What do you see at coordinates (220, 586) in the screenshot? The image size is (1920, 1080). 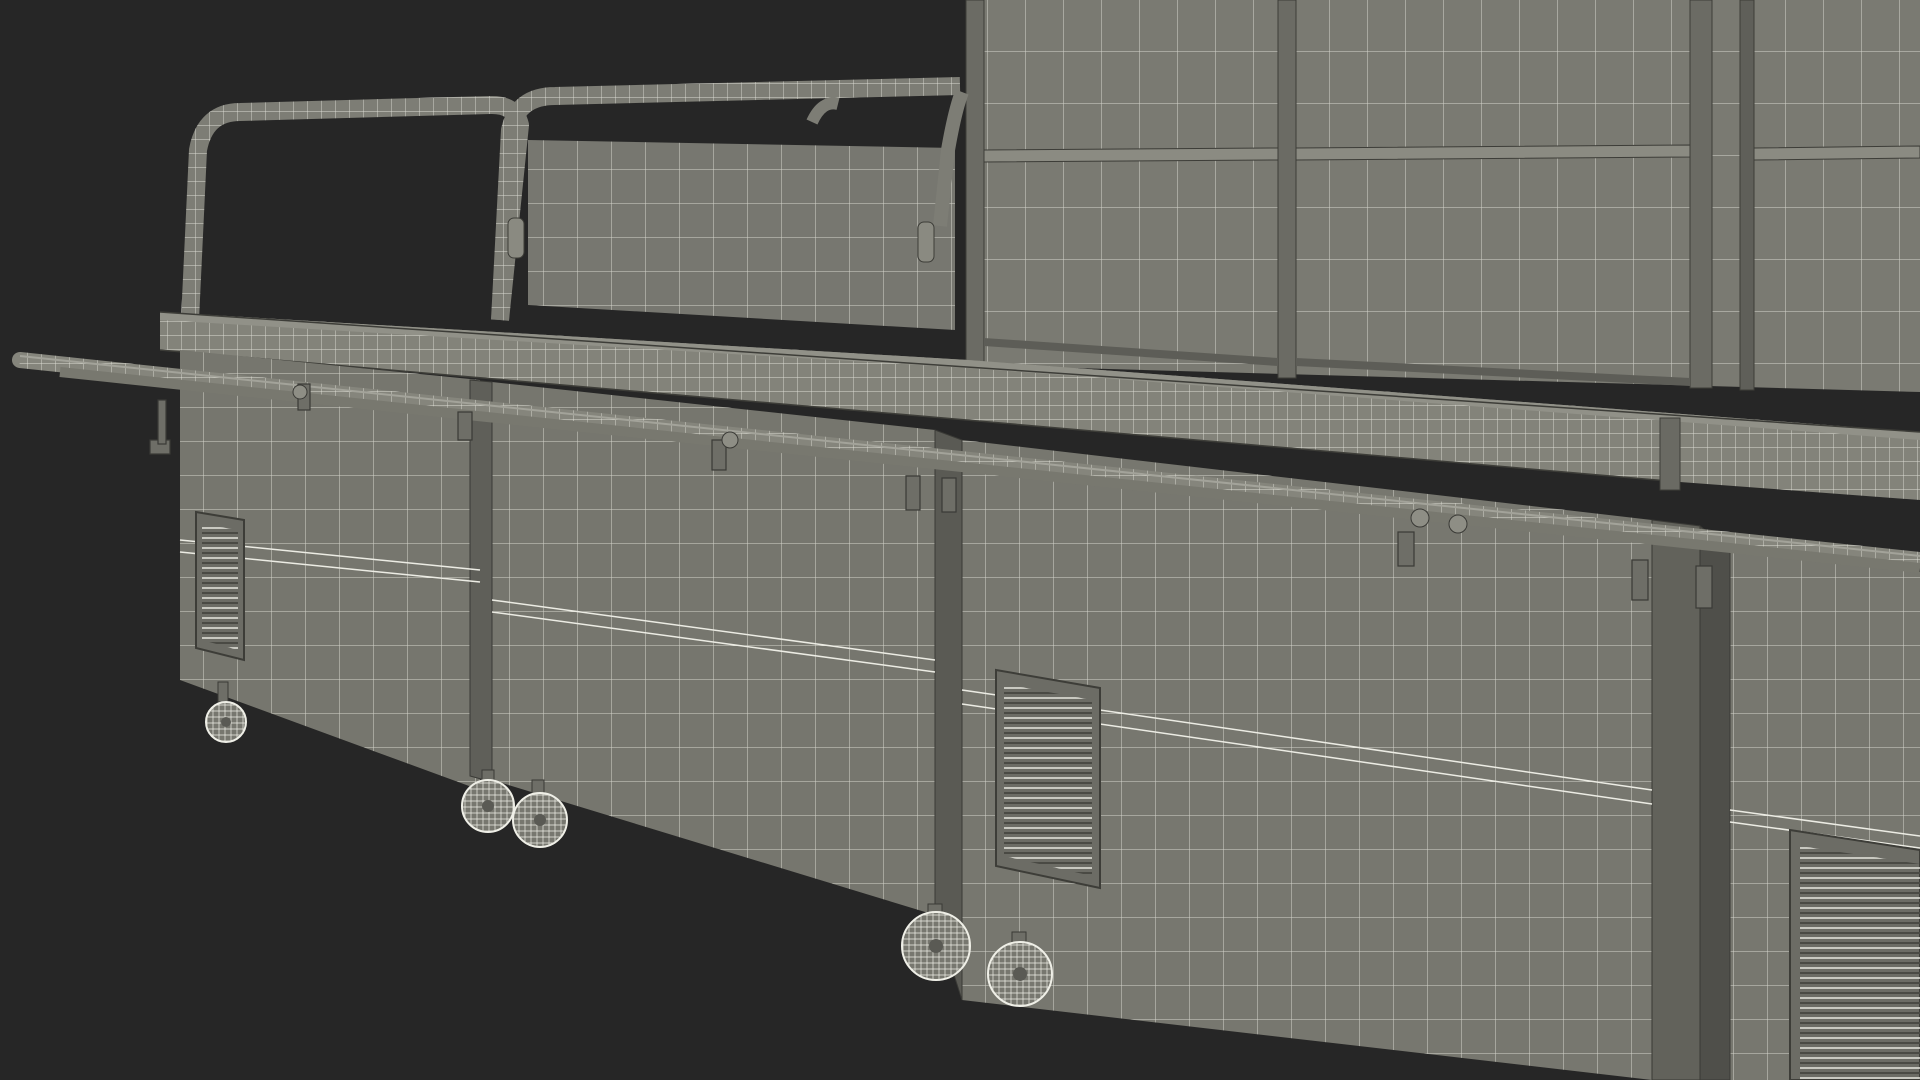 I see `vent-grille-left` at bounding box center [220, 586].